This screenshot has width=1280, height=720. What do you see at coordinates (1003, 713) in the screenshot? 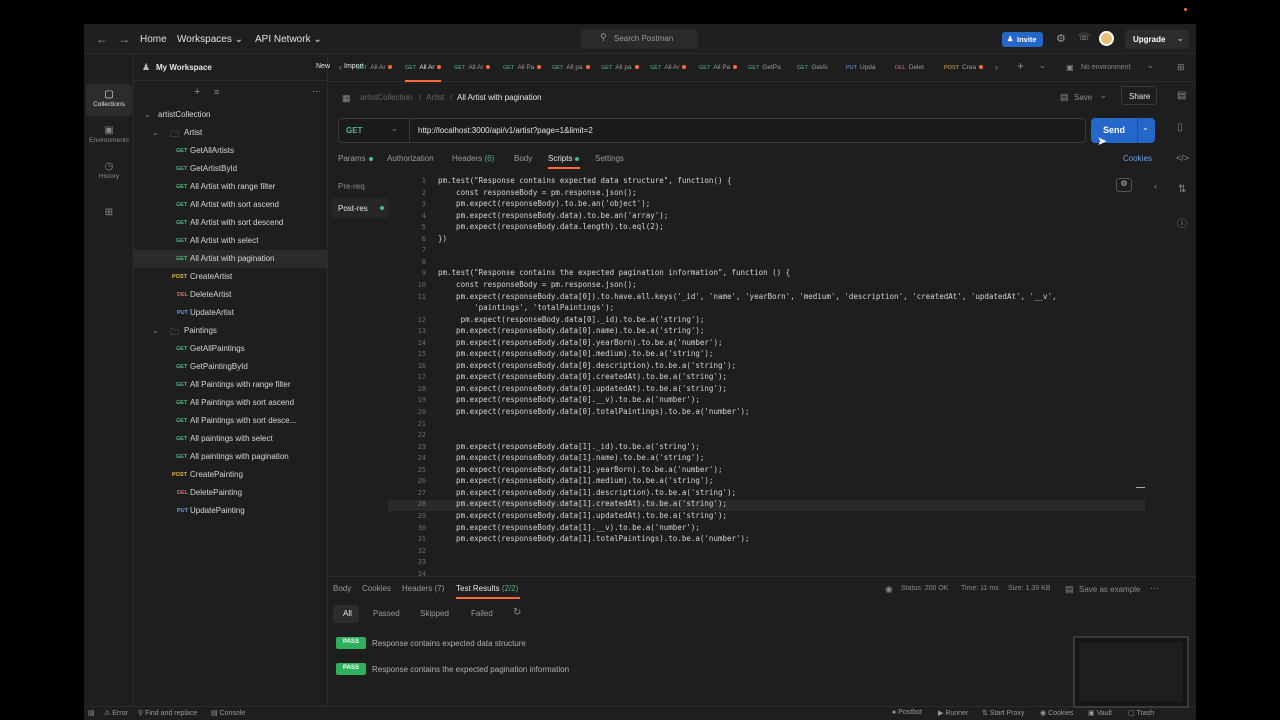
I see `proxy-button: ⇅ Start Proxy` at bounding box center [1003, 713].